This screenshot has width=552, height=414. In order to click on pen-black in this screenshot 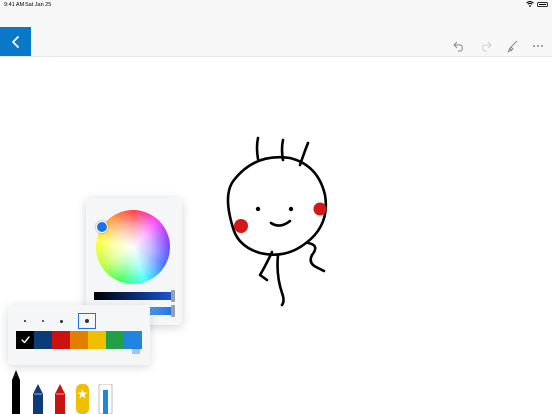, I will do `click(16, 392)`.